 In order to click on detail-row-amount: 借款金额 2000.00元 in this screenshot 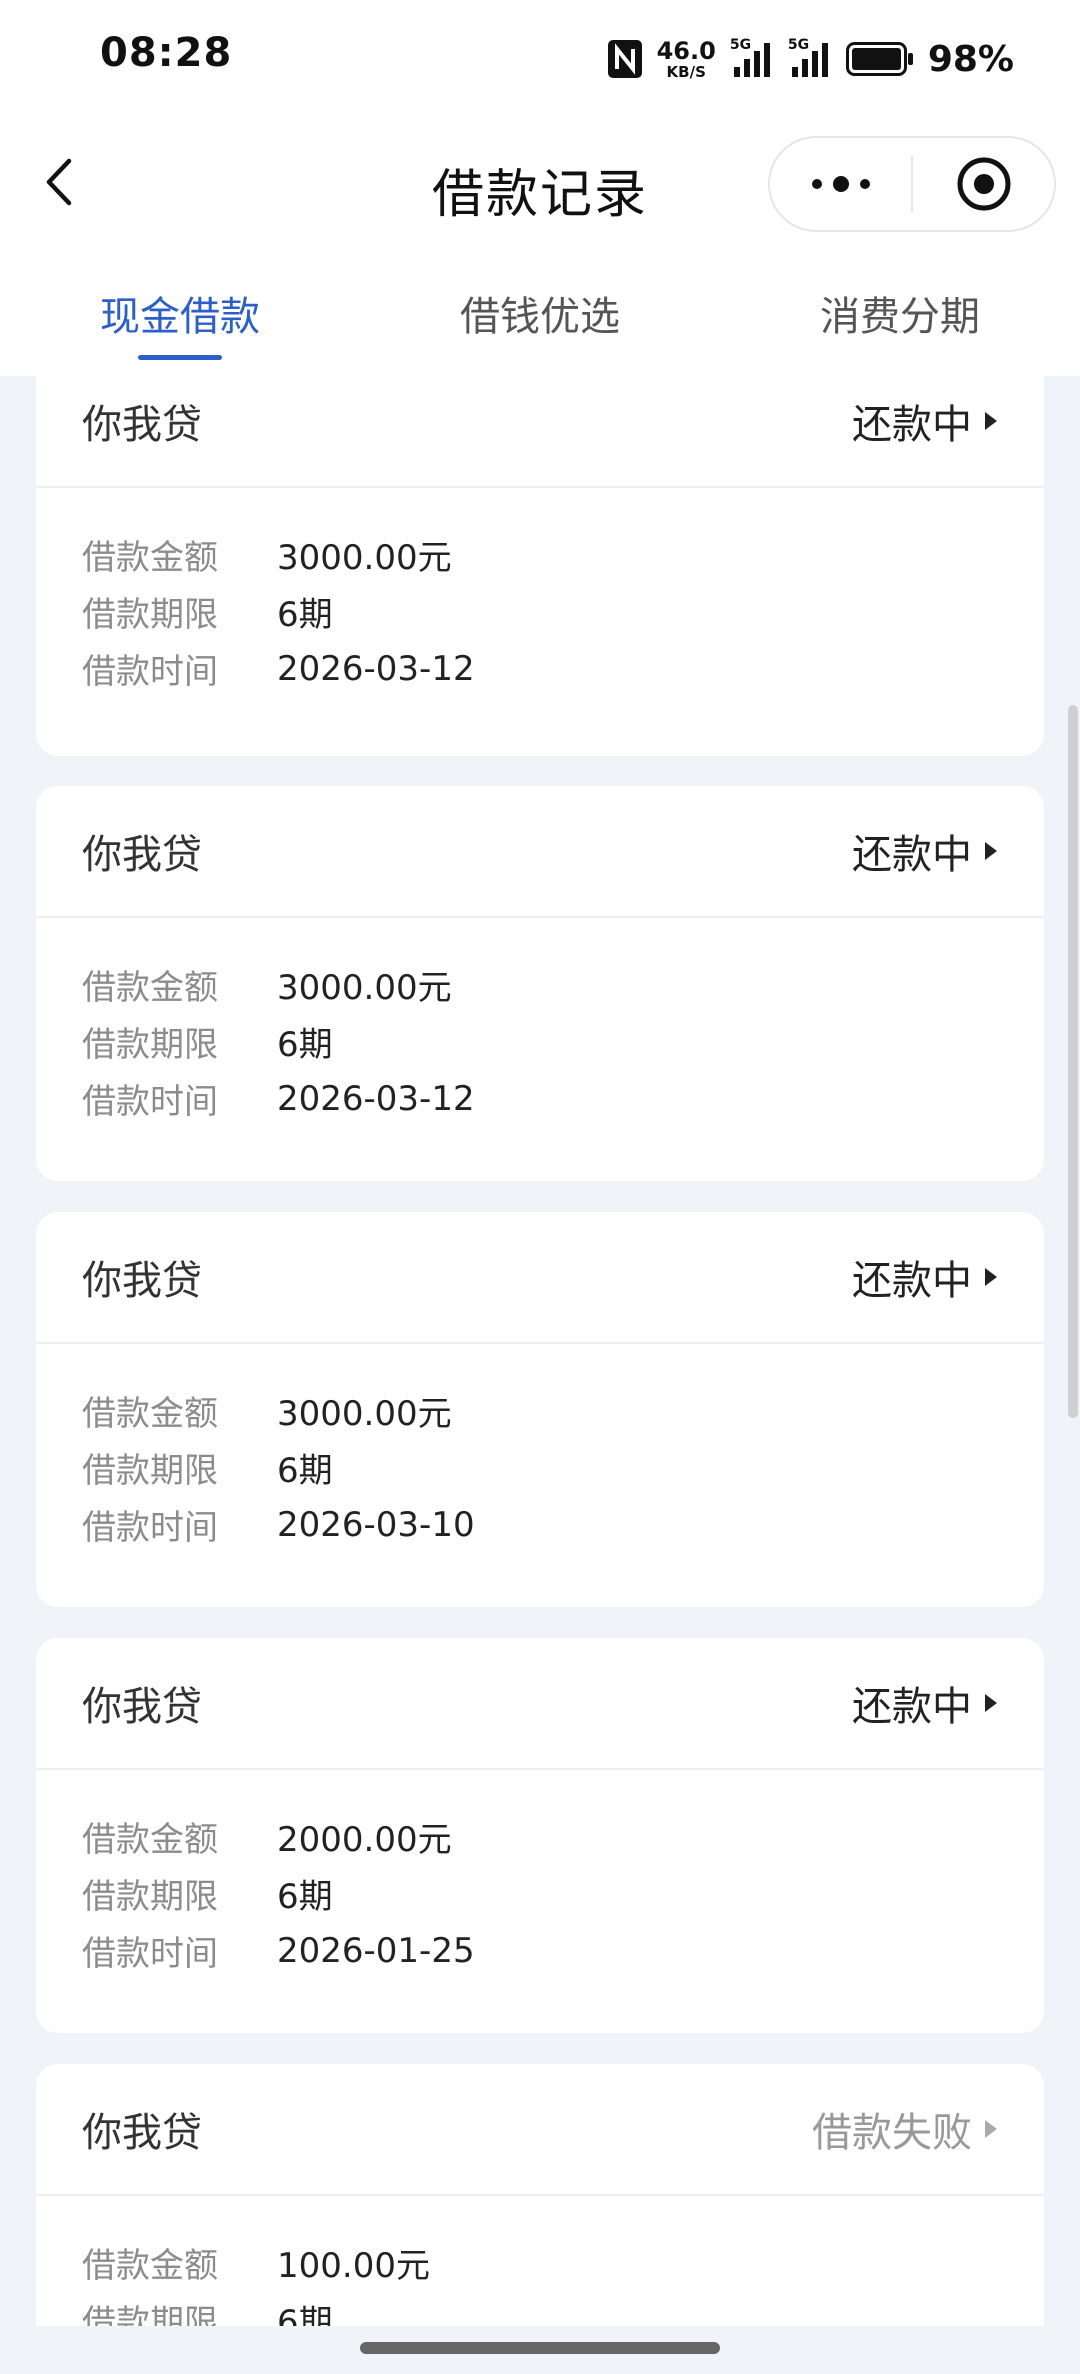, I will do `click(267, 1840)`.